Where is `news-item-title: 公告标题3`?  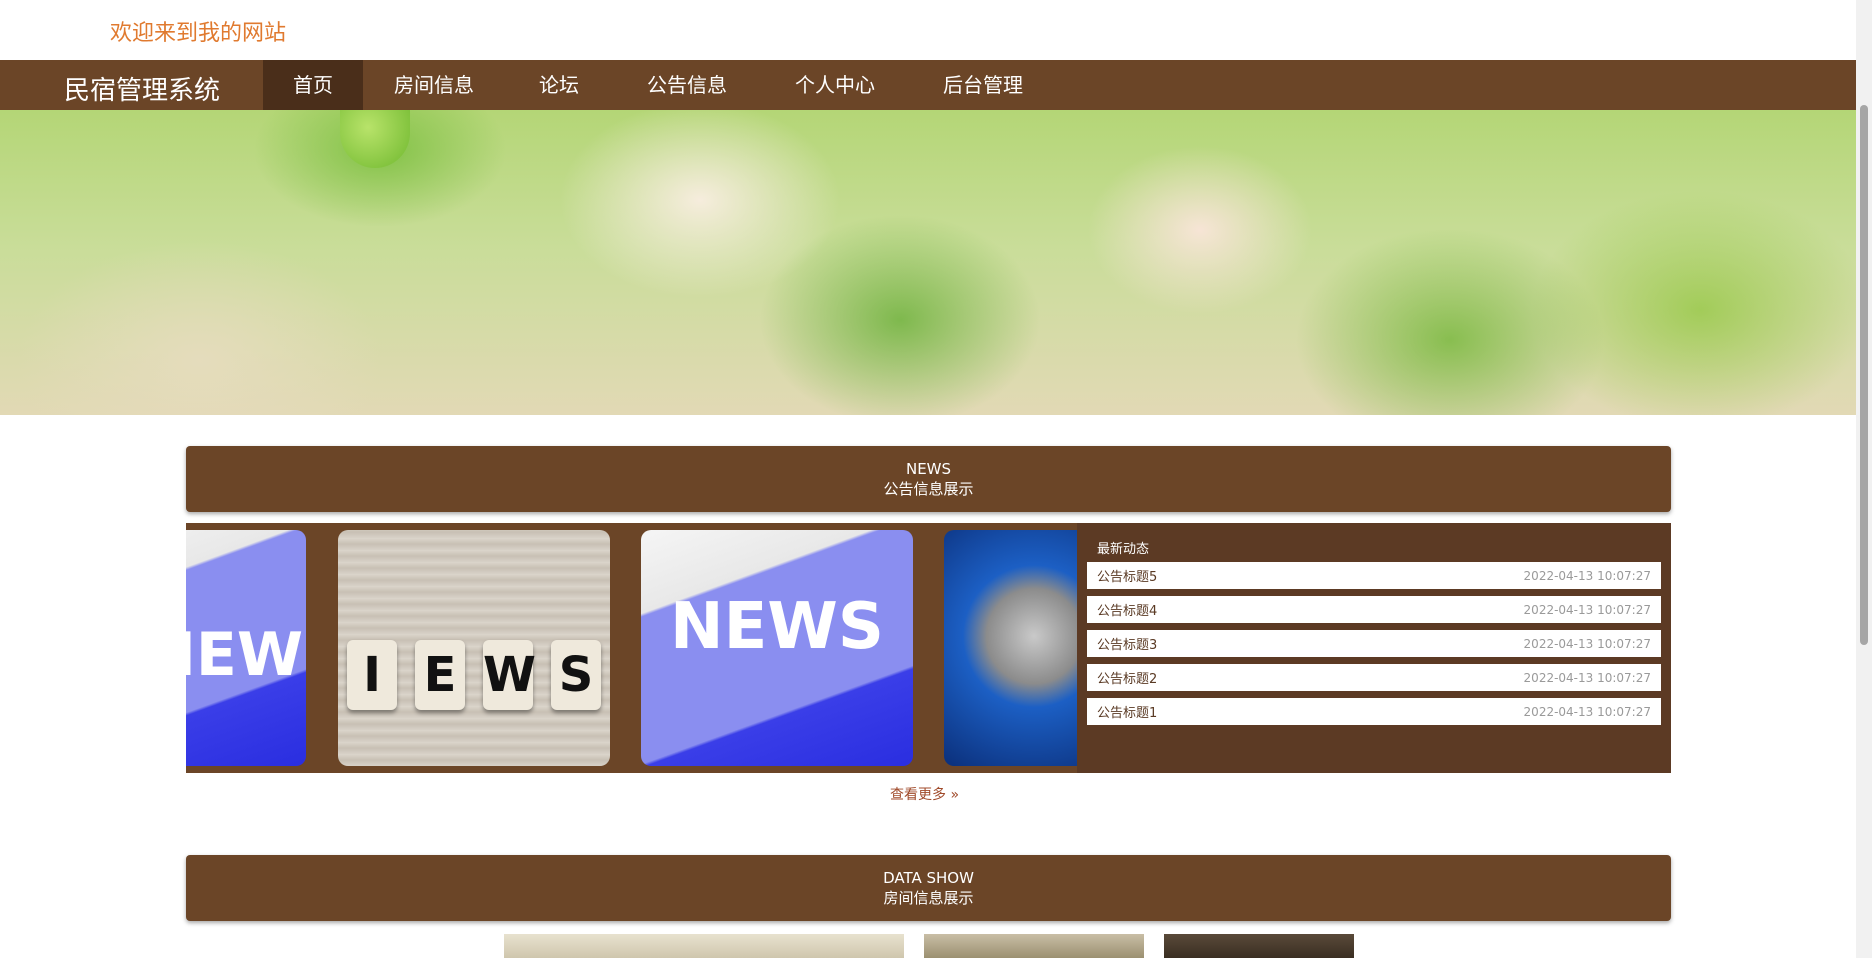
news-item-title: 公告标题3 is located at coordinates (1127, 645).